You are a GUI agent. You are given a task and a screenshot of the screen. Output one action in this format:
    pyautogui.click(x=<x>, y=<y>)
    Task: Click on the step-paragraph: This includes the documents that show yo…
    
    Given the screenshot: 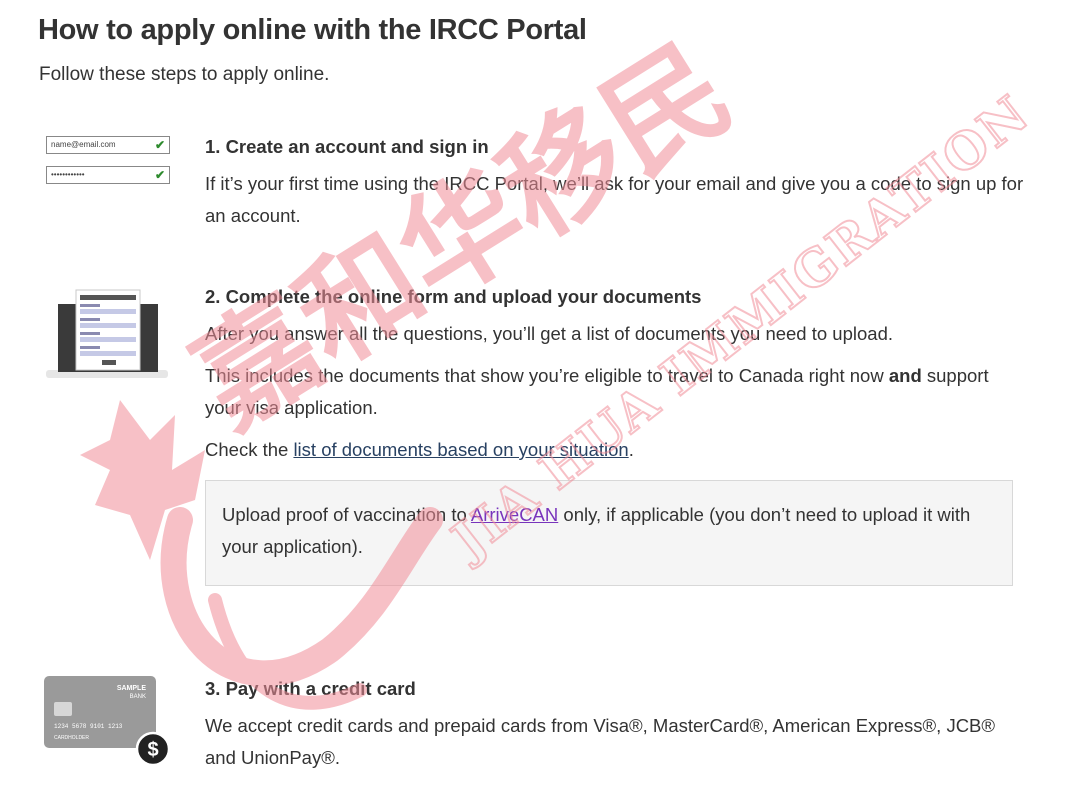 What is the action you would take?
    pyautogui.click(x=615, y=392)
    